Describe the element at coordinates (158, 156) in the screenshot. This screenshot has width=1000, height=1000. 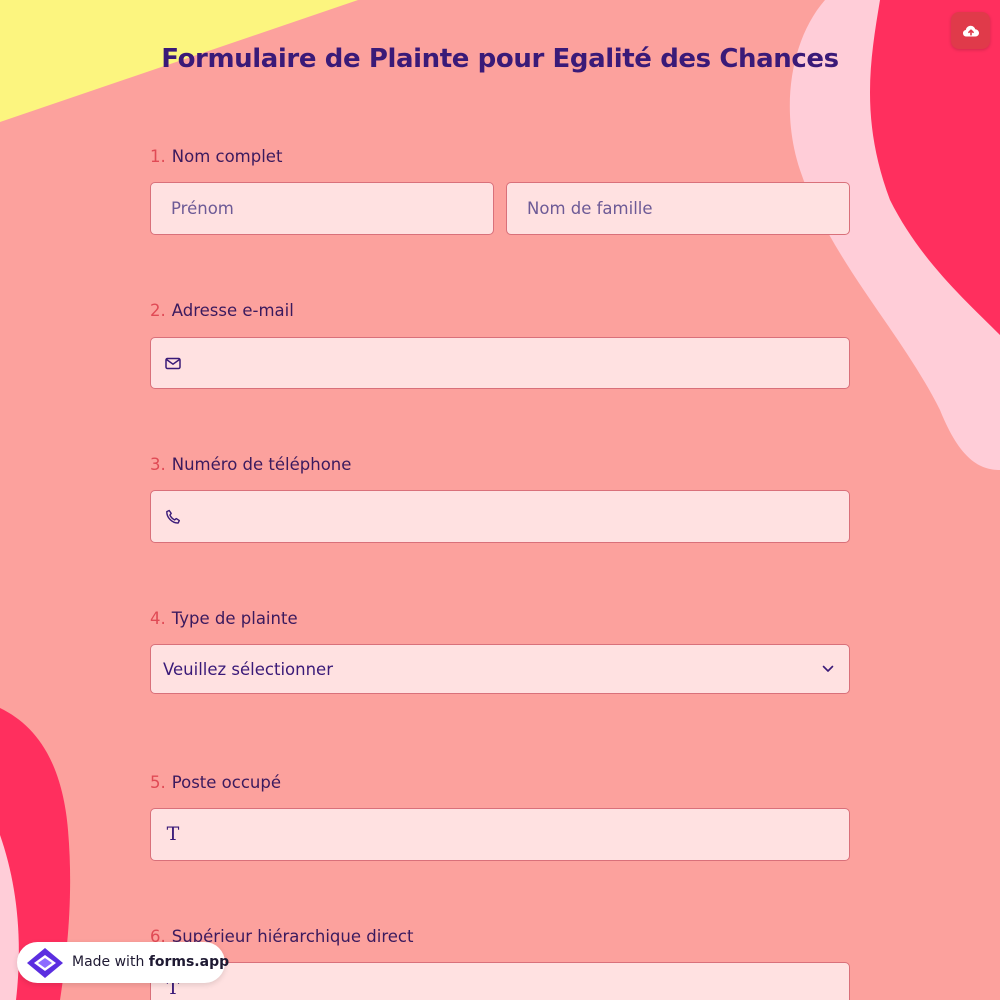
I see `question-number: 1.` at that location.